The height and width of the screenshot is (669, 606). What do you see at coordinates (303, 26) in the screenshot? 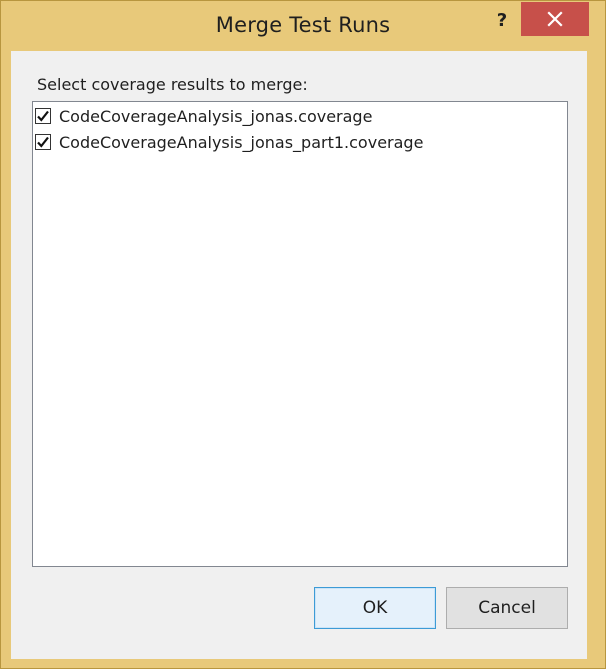
I see `title-bar: Merge Test Runs ?` at bounding box center [303, 26].